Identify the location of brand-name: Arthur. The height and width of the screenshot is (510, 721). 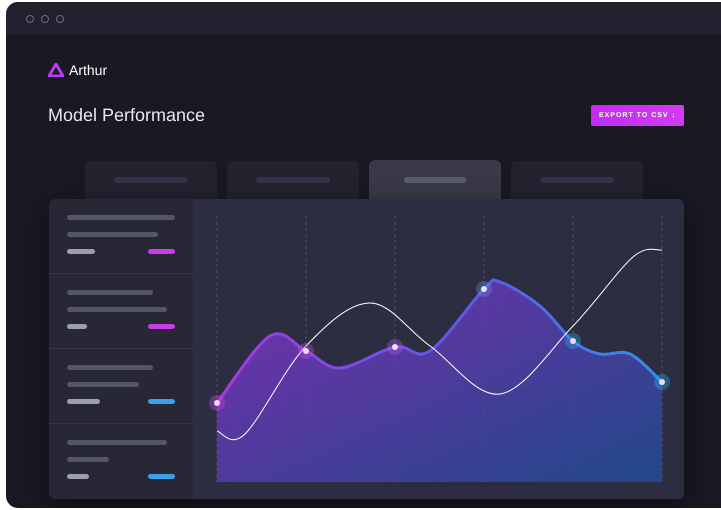
(88, 70).